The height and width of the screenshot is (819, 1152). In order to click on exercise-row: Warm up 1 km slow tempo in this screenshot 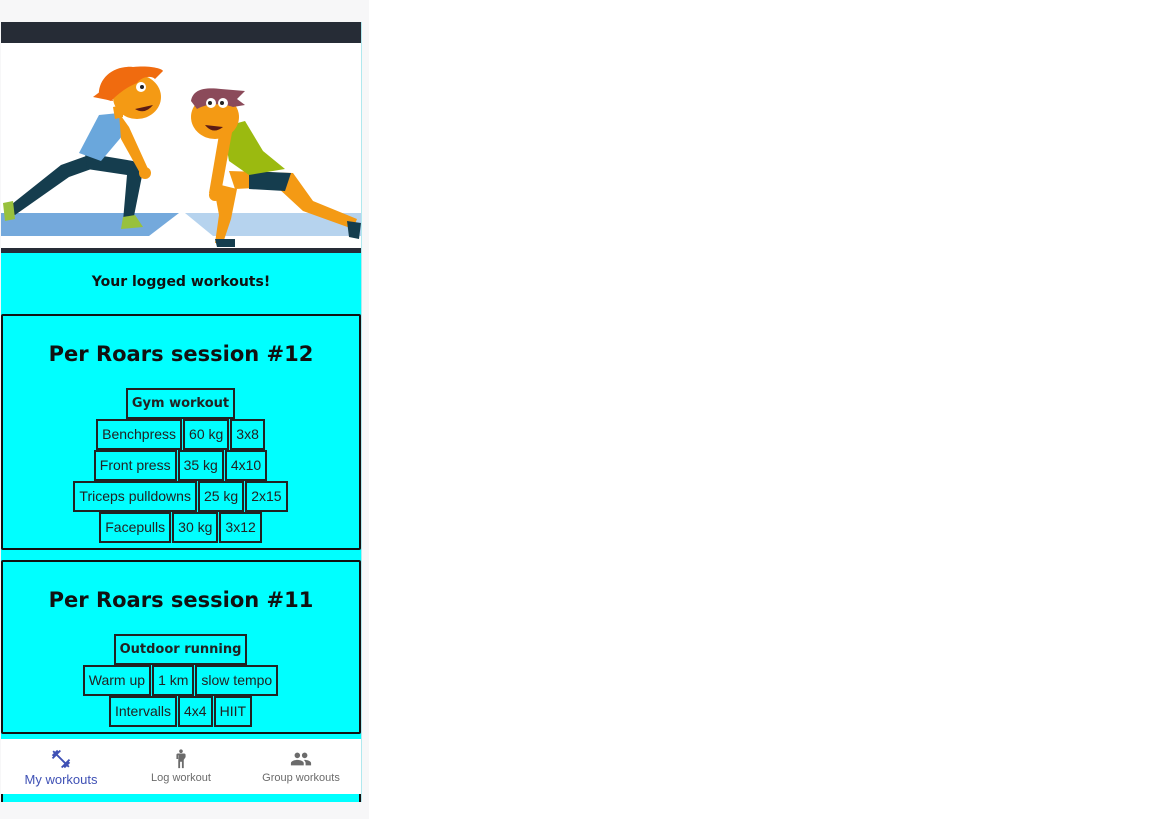, I will do `click(180, 680)`.